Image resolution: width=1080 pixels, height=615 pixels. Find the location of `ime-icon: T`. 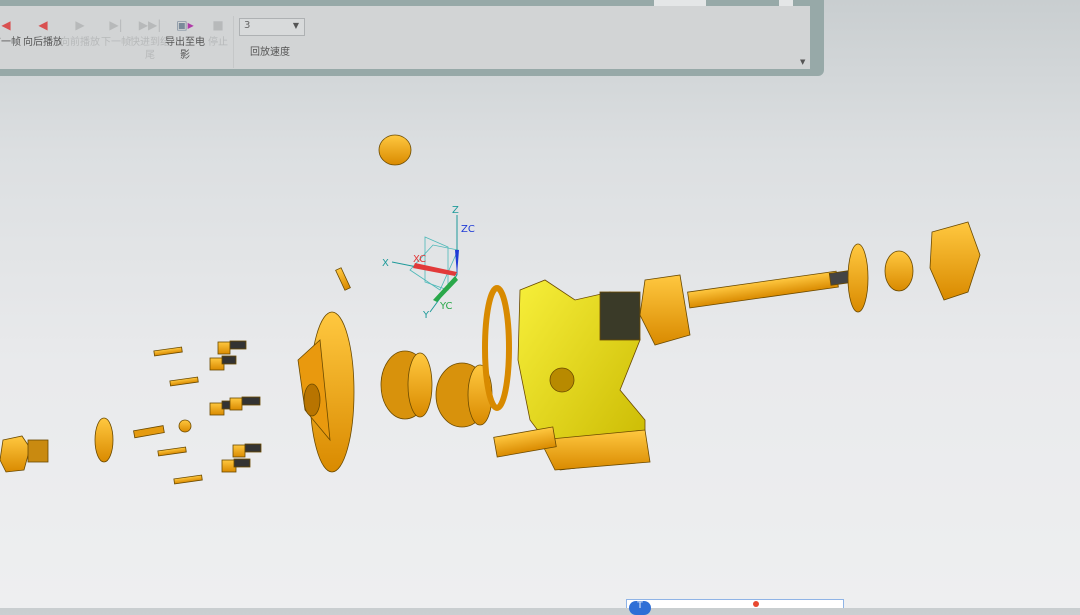

ime-icon: T is located at coordinates (640, 608).